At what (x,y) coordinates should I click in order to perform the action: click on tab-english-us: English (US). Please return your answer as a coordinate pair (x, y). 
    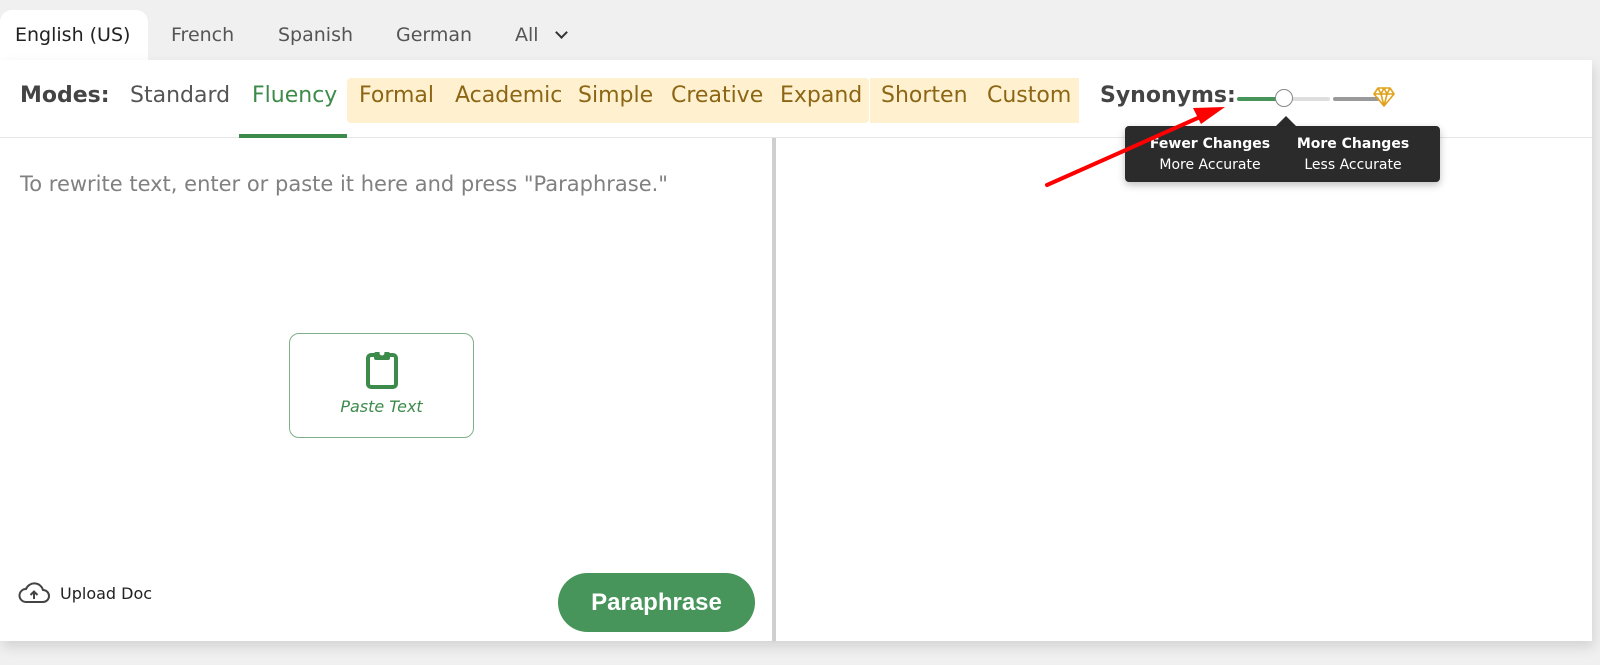
    Looking at the image, I should click on (74, 35).